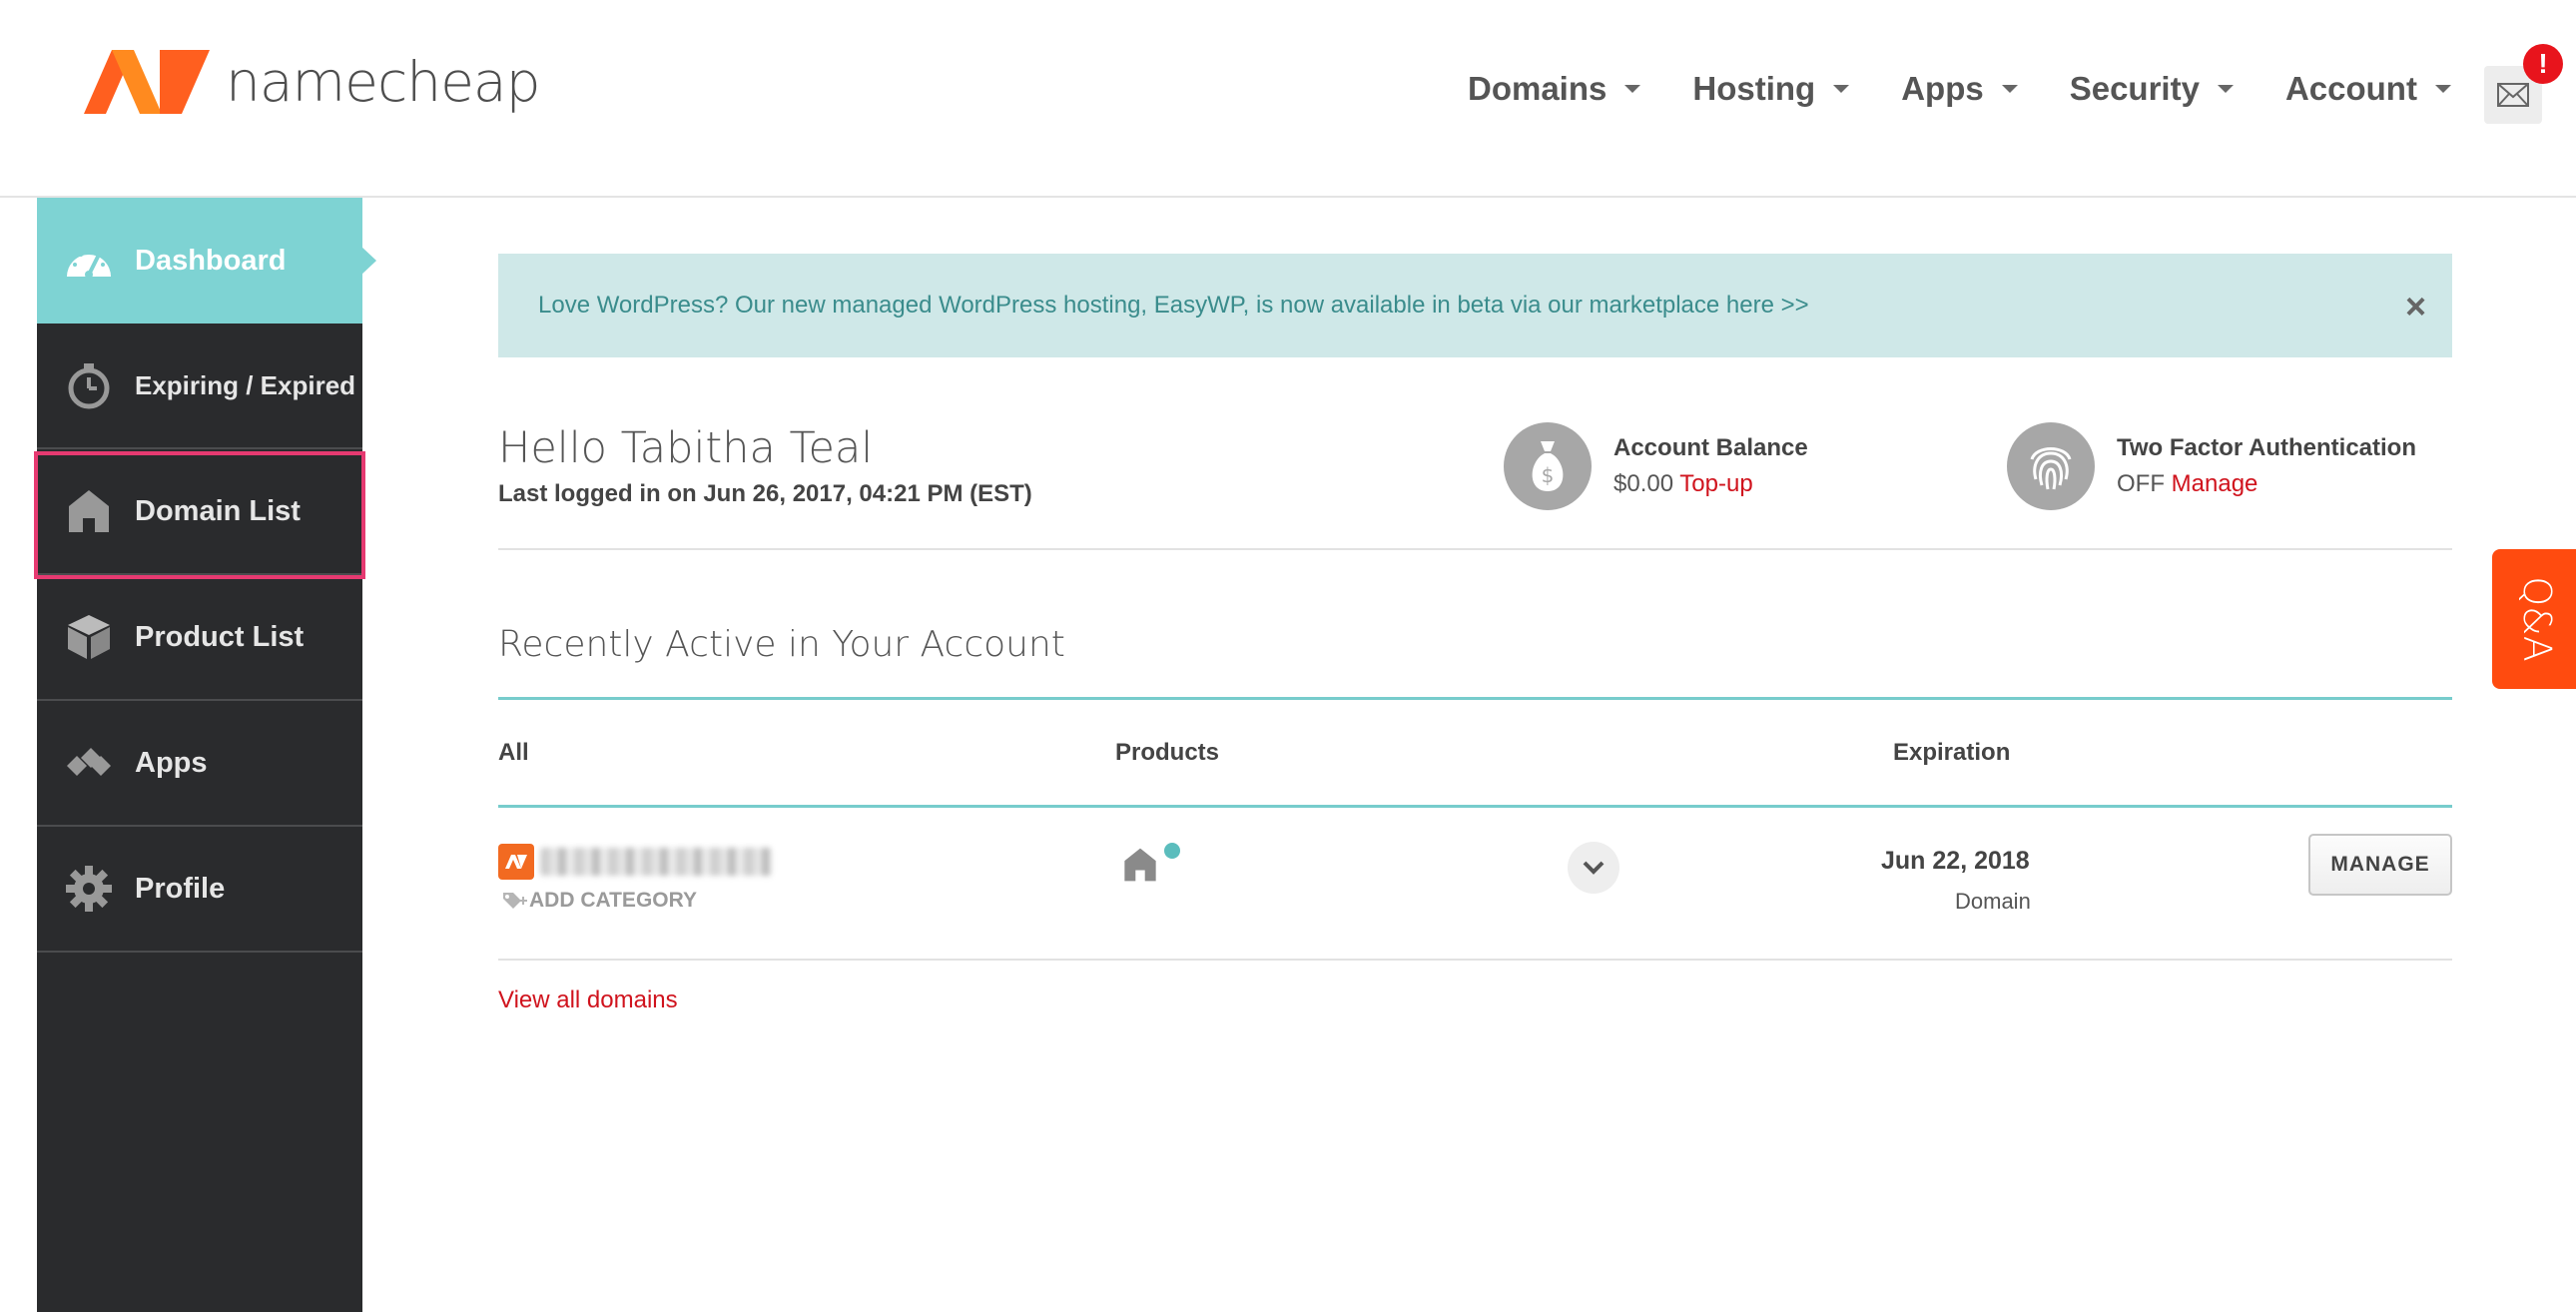 The image size is (2576, 1312). I want to click on tag-plus-icon, so click(515, 901).